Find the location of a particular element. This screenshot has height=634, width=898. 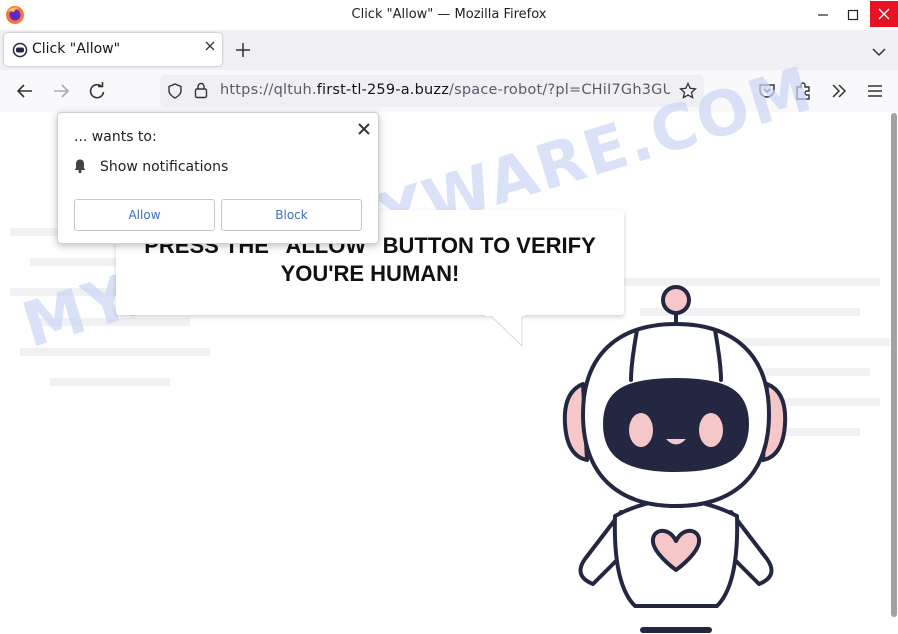

popup-wants-text: ... wants to: is located at coordinates (115, 137).